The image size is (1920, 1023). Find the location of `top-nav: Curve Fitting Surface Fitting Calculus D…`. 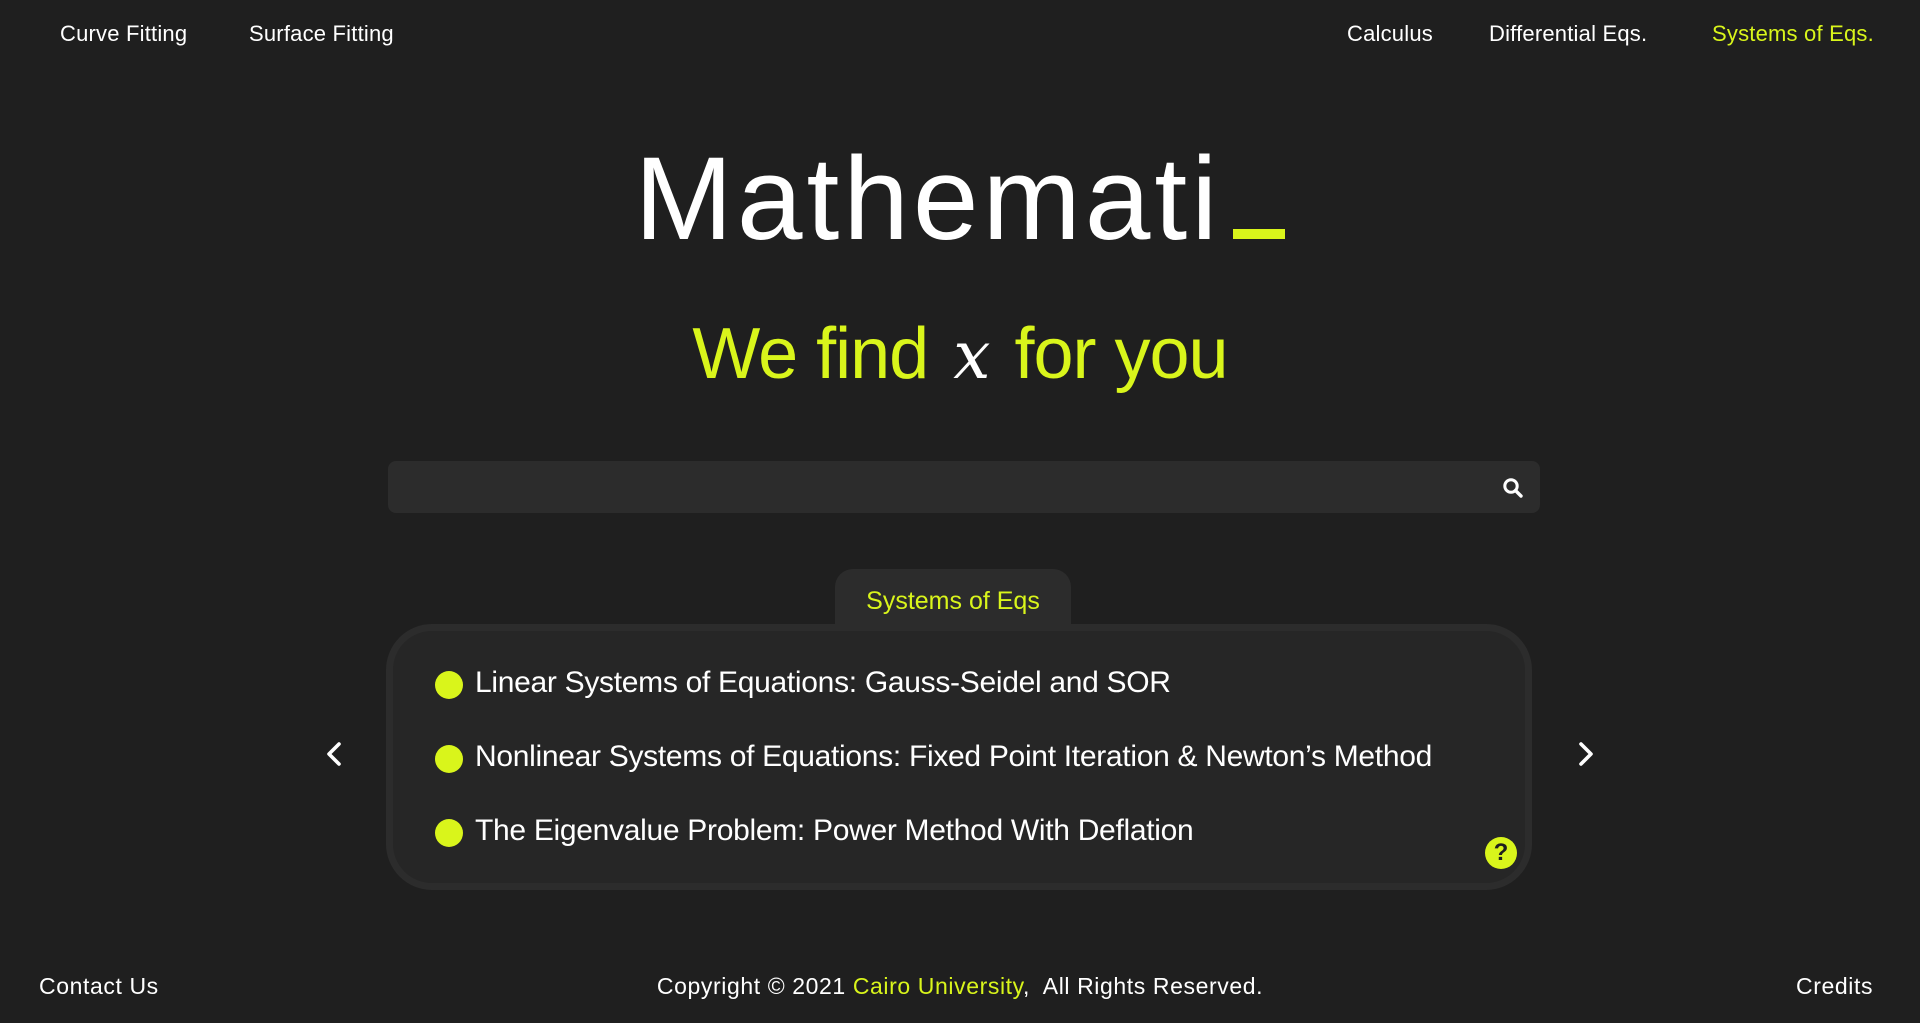

top-nav: Curve Fitting Surface Fitting Calculus D… is located at coordinates (960, 35).